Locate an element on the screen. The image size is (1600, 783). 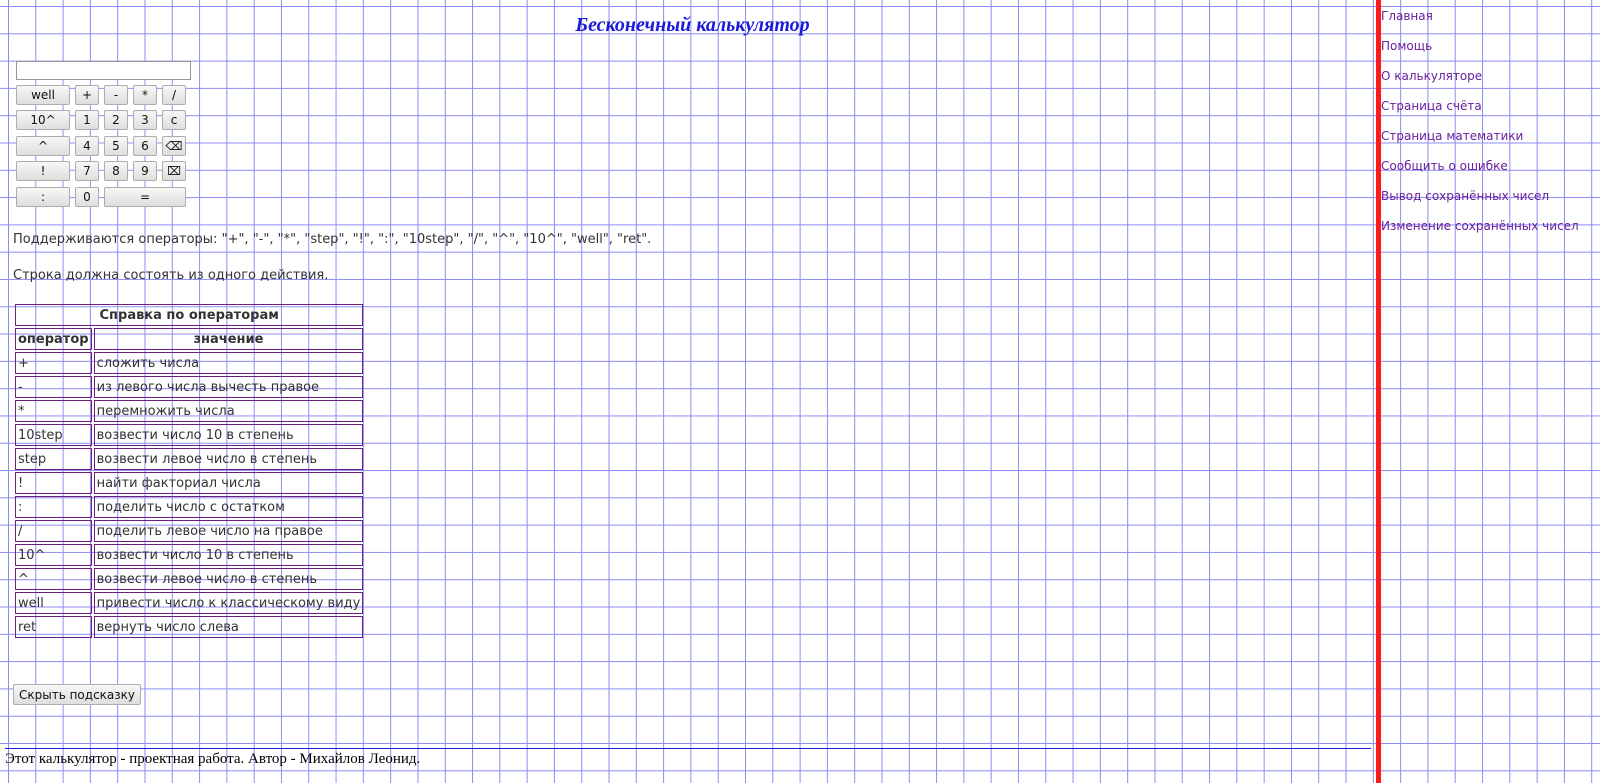
meaning-cell: перемножить числа is located at coordinates (228, 411).